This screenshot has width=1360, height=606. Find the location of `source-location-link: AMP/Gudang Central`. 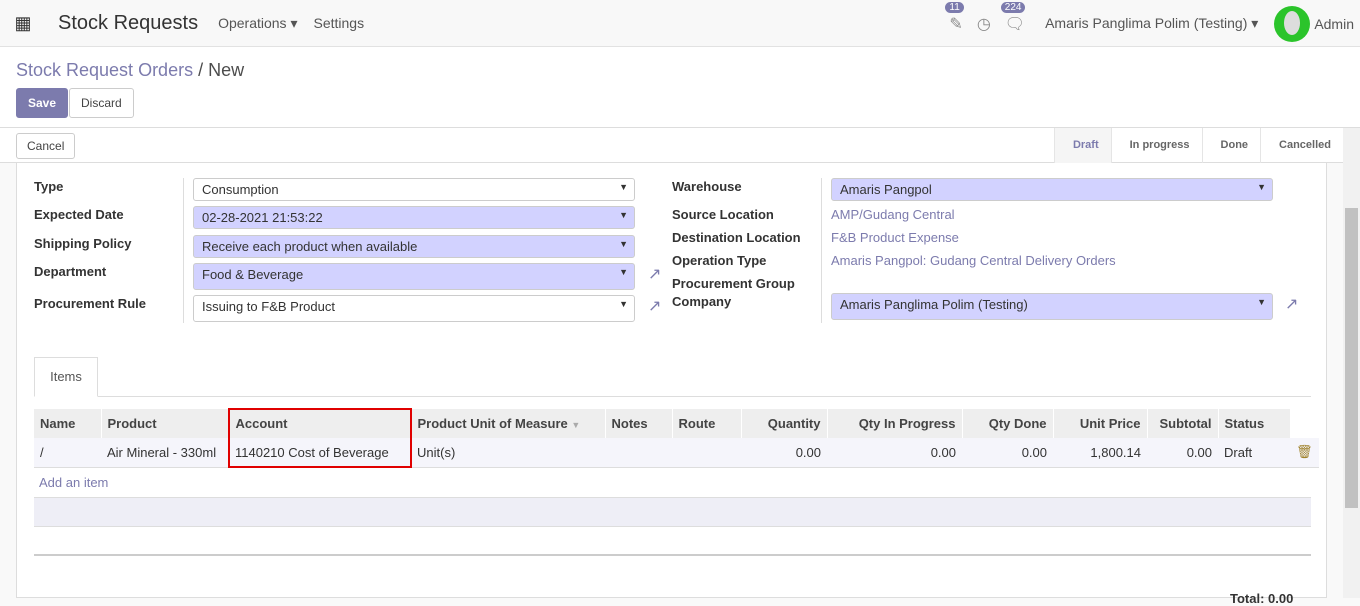

source-location-link: AMP/Gudang Central is located at coordinates (893, 214).